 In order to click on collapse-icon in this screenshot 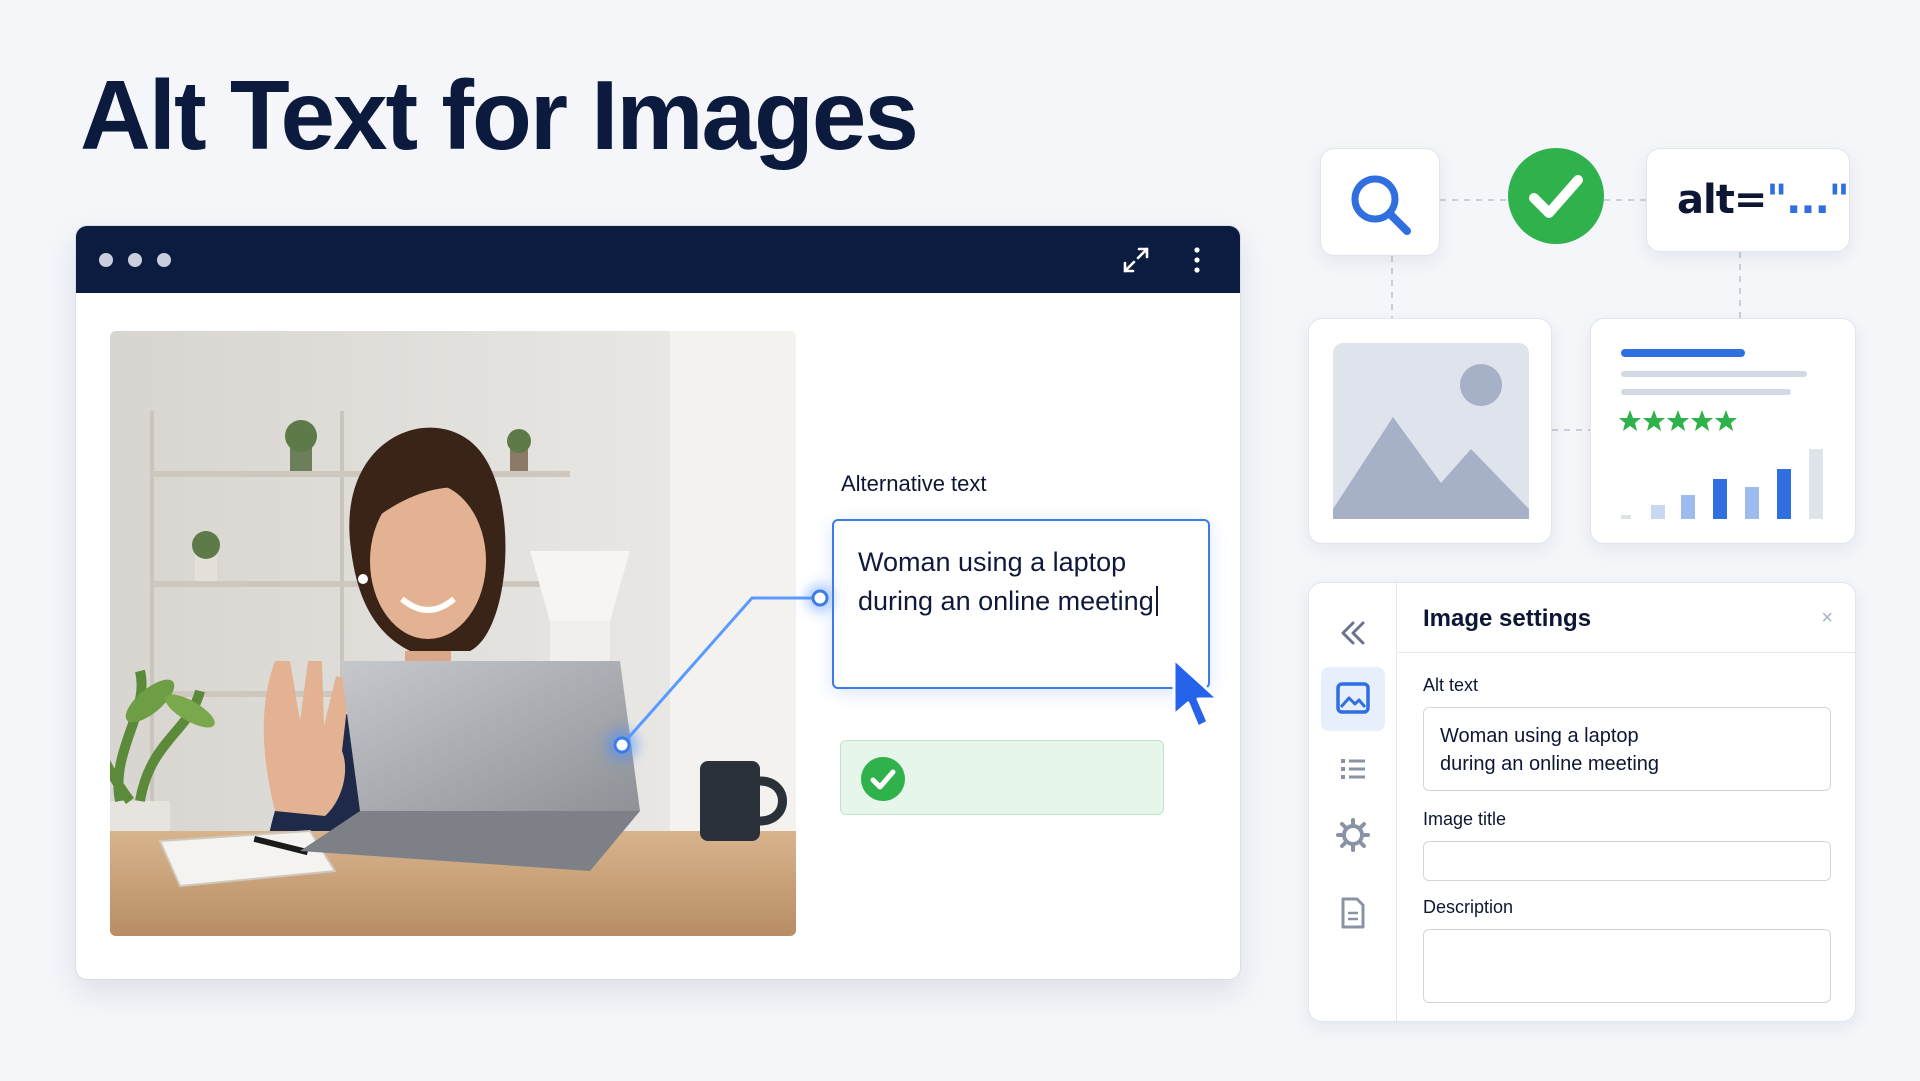, I will do `click(1353, 633)`.